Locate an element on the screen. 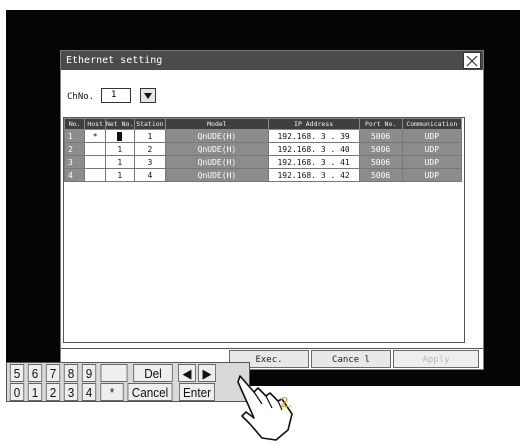  channel-select: 1 is located at coordinates (116, 95).